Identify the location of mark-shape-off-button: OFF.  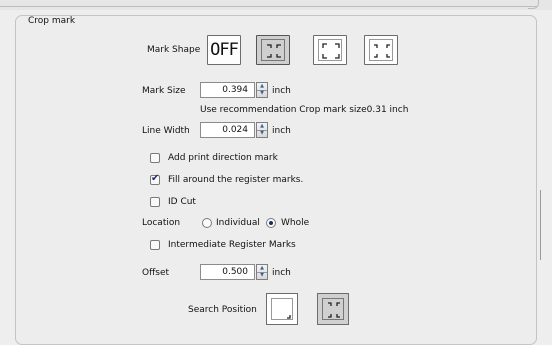
(224, 50).